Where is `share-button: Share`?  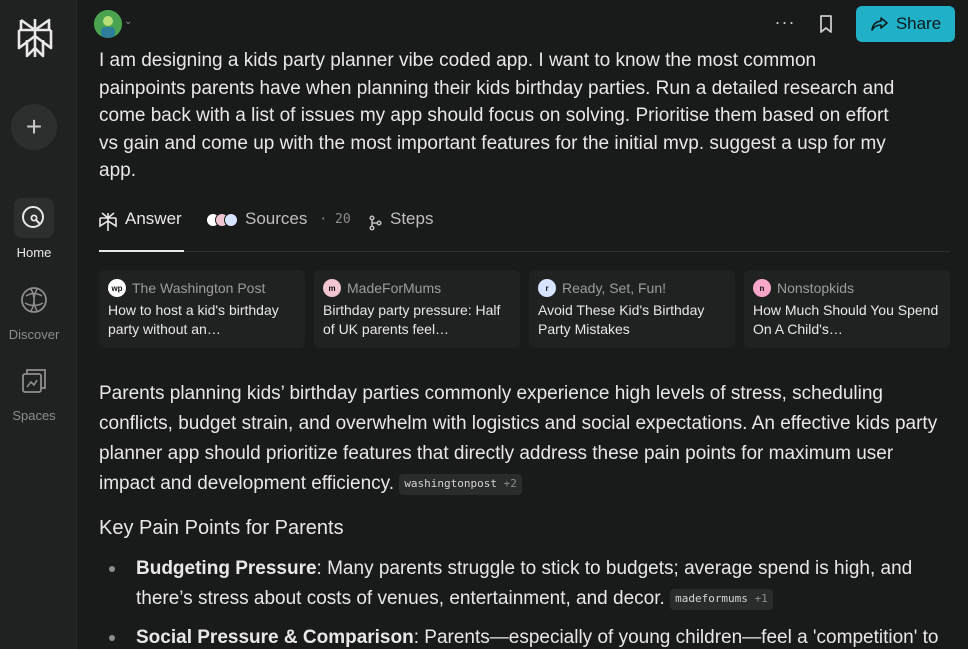 share-button: Share is located at coordinates (905, 24).